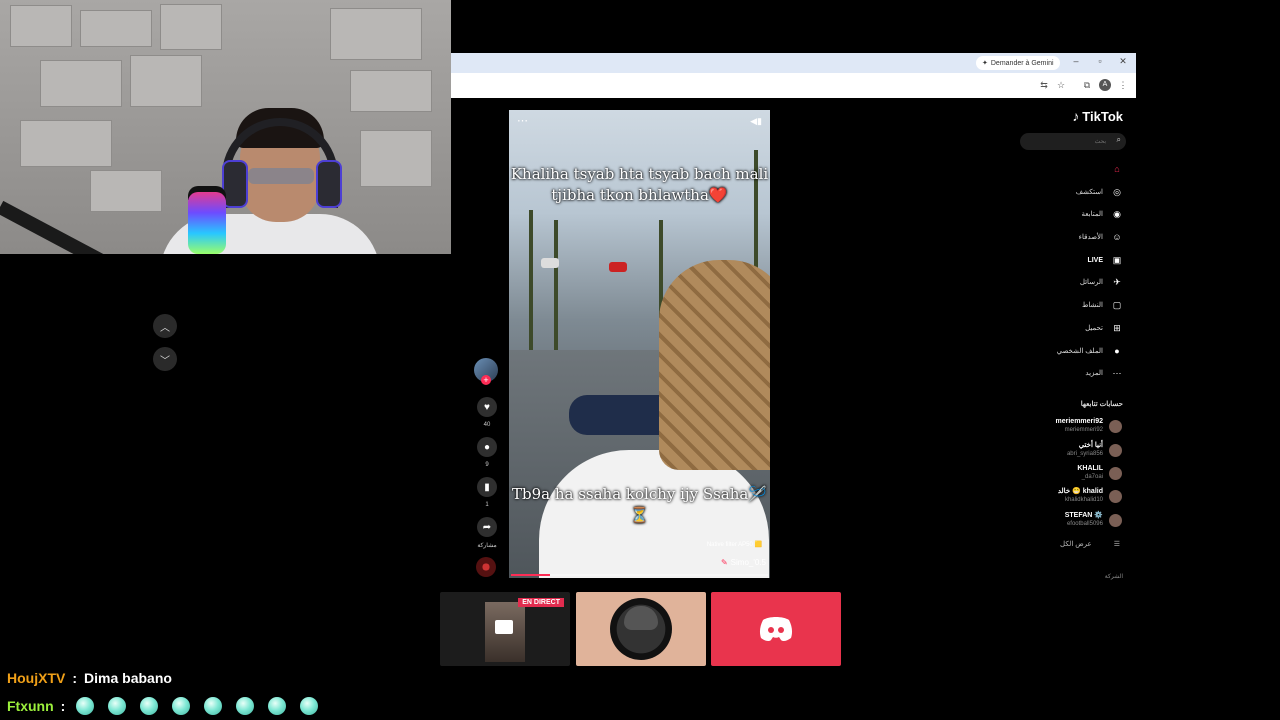  Describe the element at coordinates (1104, 328) in the screenshot. I see `sidebar-item-upload: تحميل ⊞` at that location.